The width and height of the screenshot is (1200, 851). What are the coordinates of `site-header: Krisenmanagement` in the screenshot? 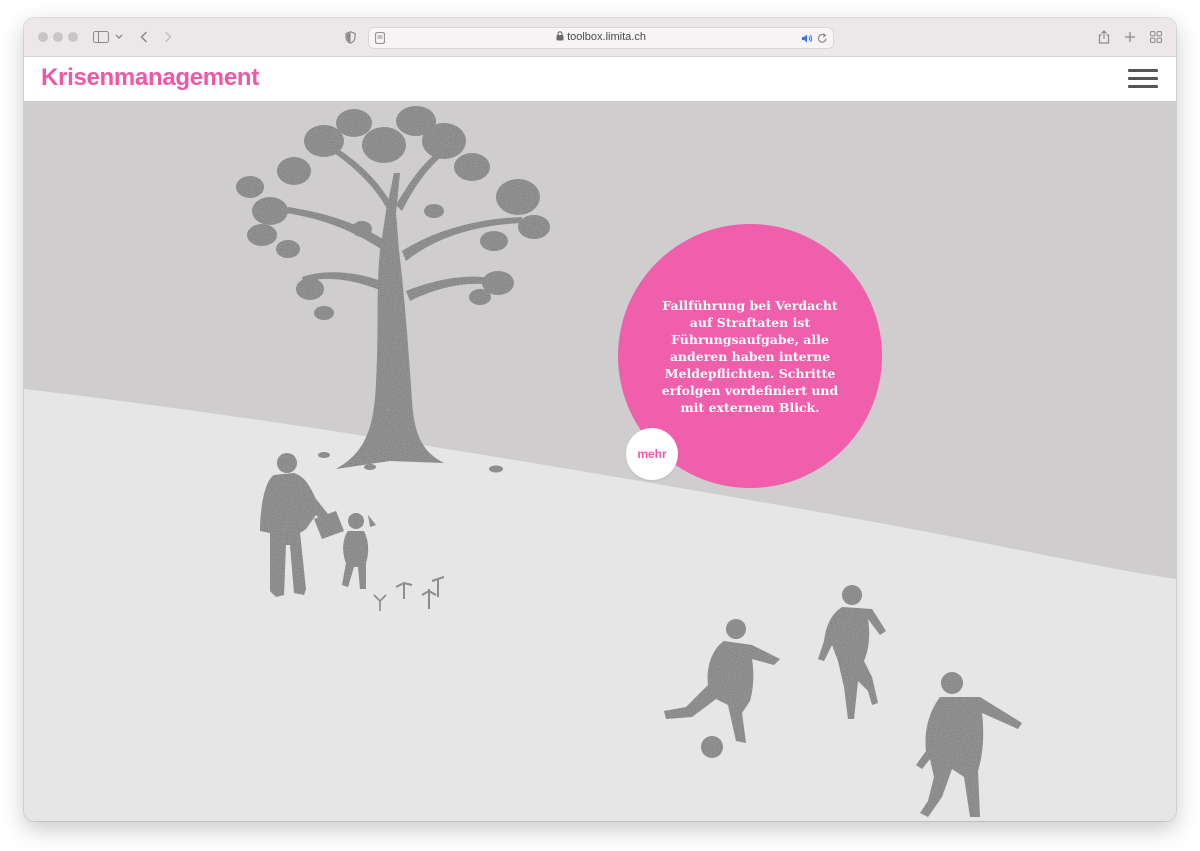 It's located at (600, 79).